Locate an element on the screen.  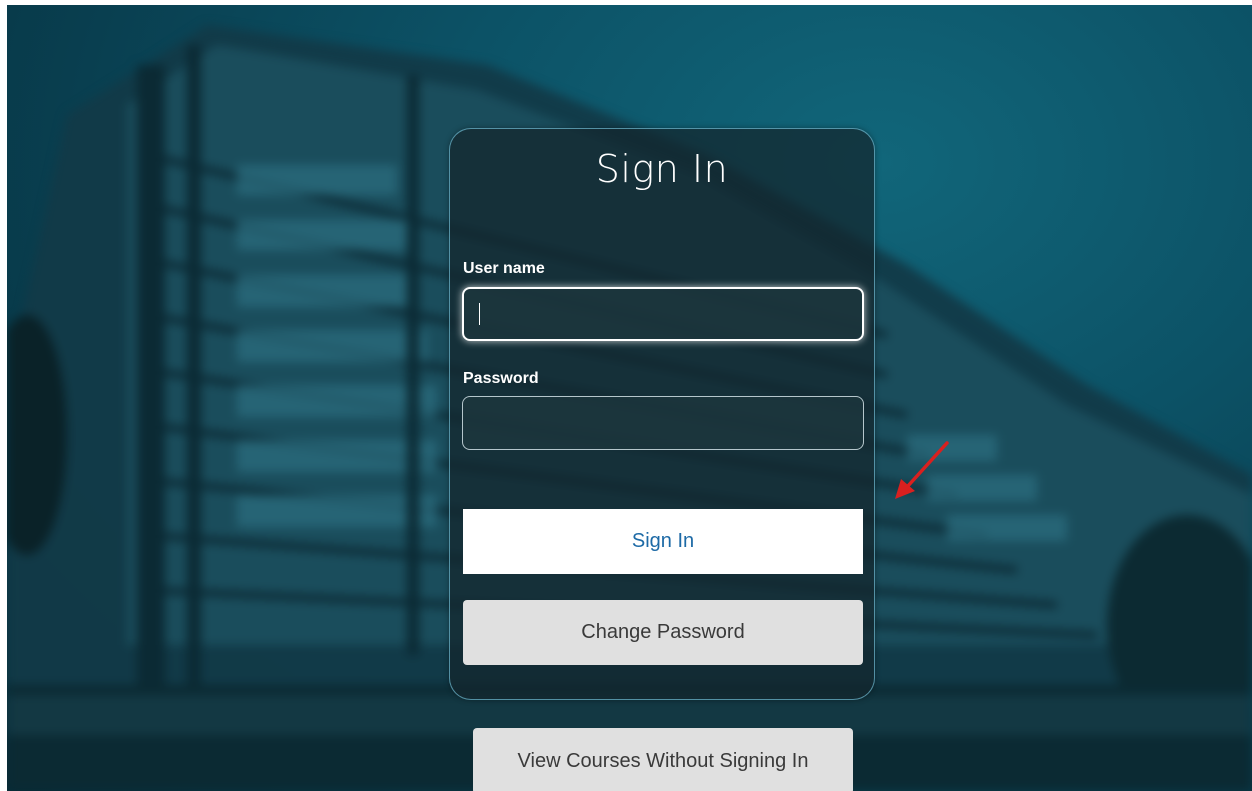
view-courses-button: View Courses Without Signing In is located at coordinates (663, 759).